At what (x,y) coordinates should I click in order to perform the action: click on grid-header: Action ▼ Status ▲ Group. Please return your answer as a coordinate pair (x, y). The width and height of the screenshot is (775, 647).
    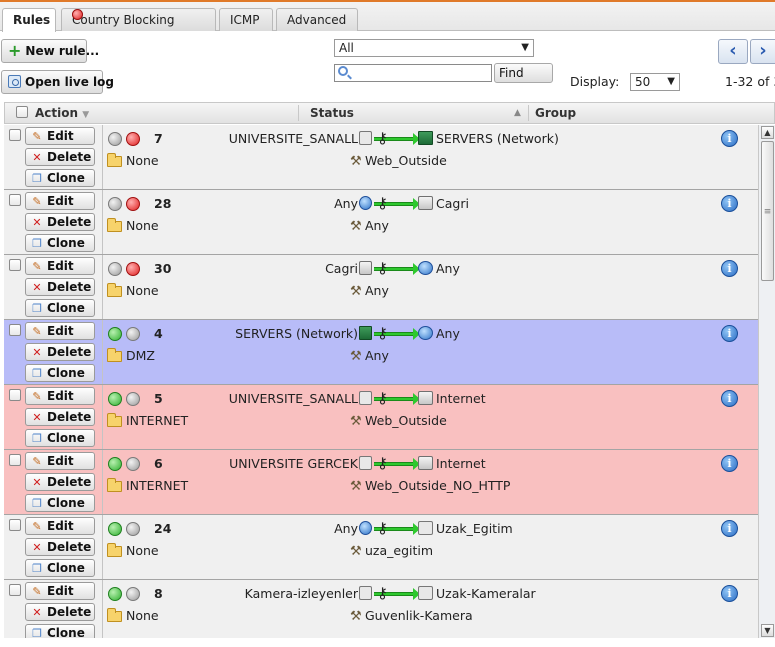
    Looking at the image, I should click on (389, 113).